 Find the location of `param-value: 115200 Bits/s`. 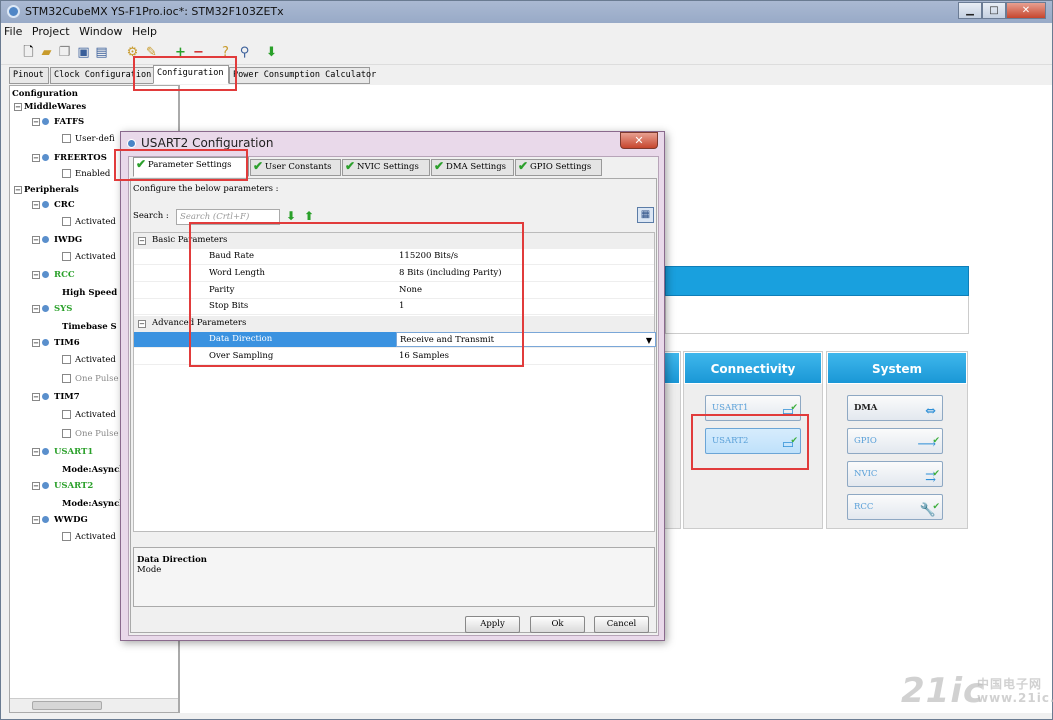

param-value: 115200 Bits/s is located at coordinates (526, 256).